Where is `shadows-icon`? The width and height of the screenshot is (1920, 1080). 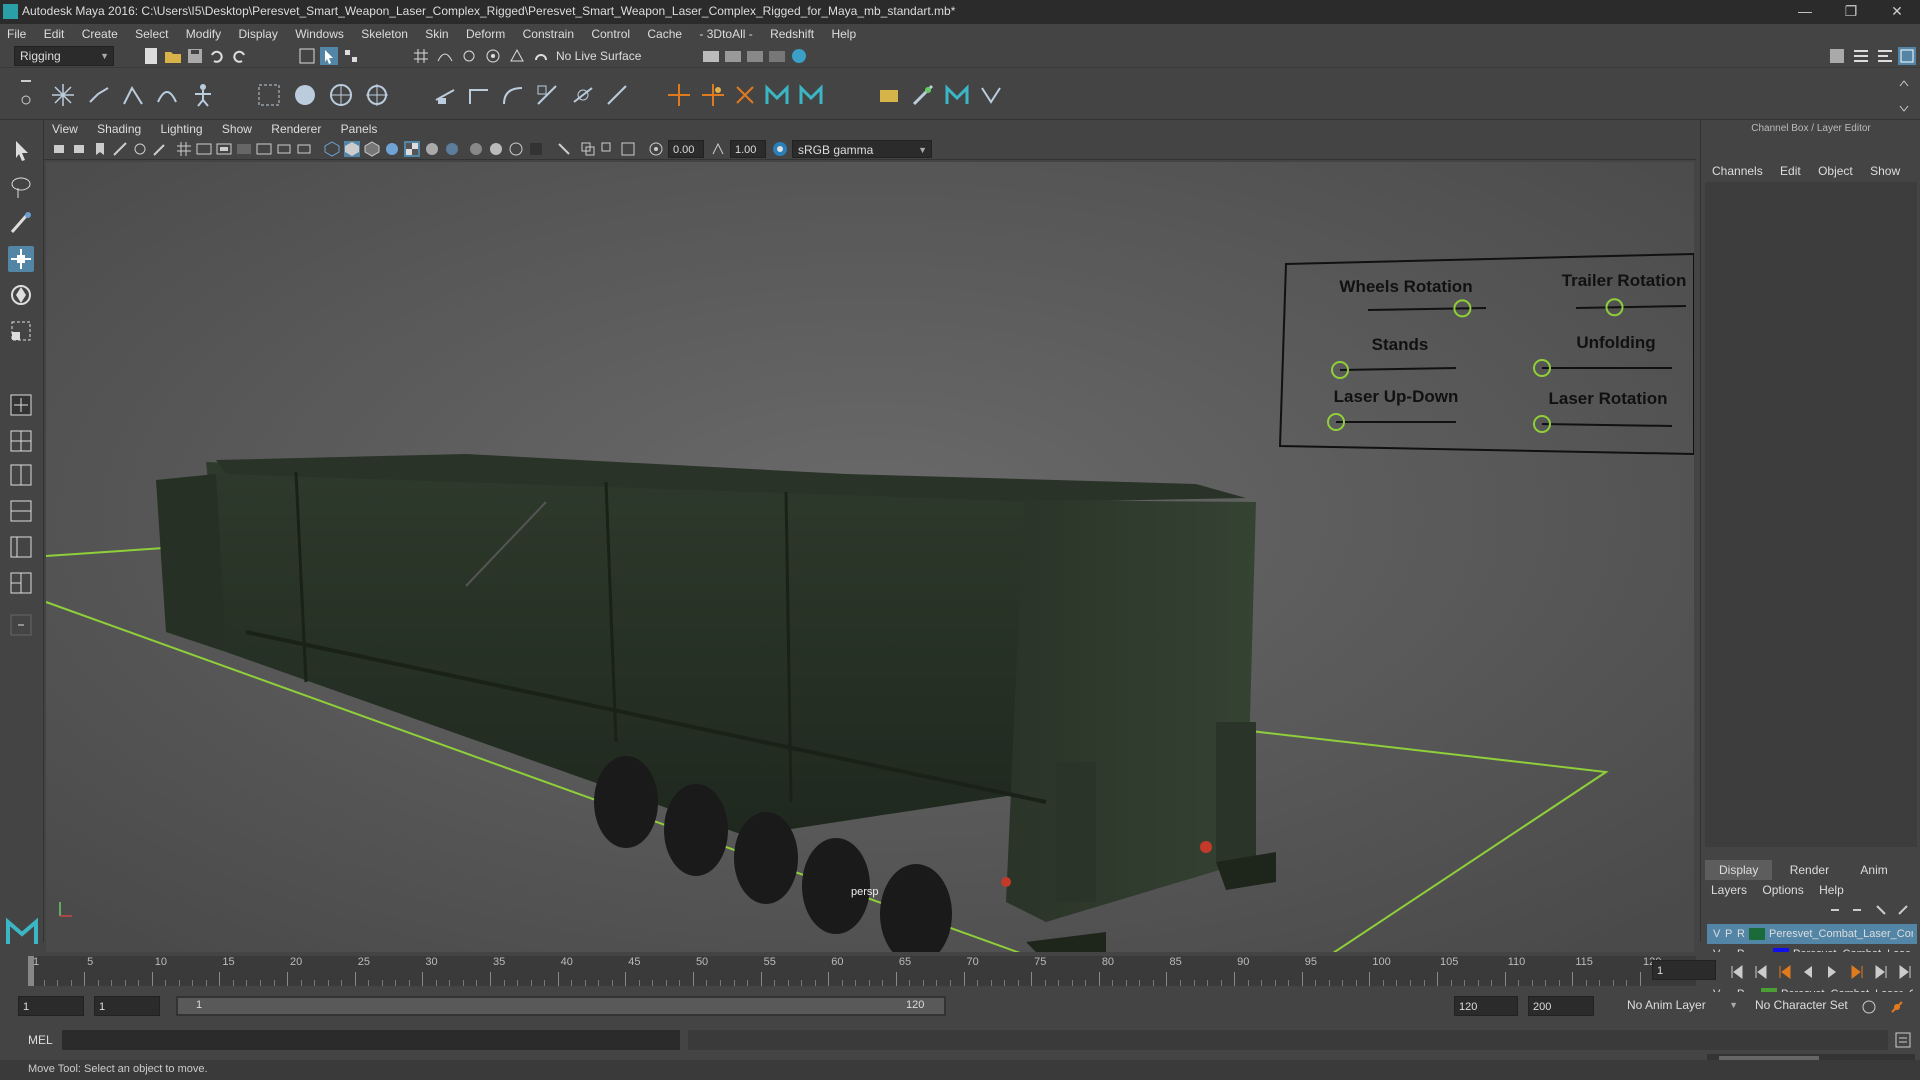
shadows-icon is located at coordinates (432, 149).